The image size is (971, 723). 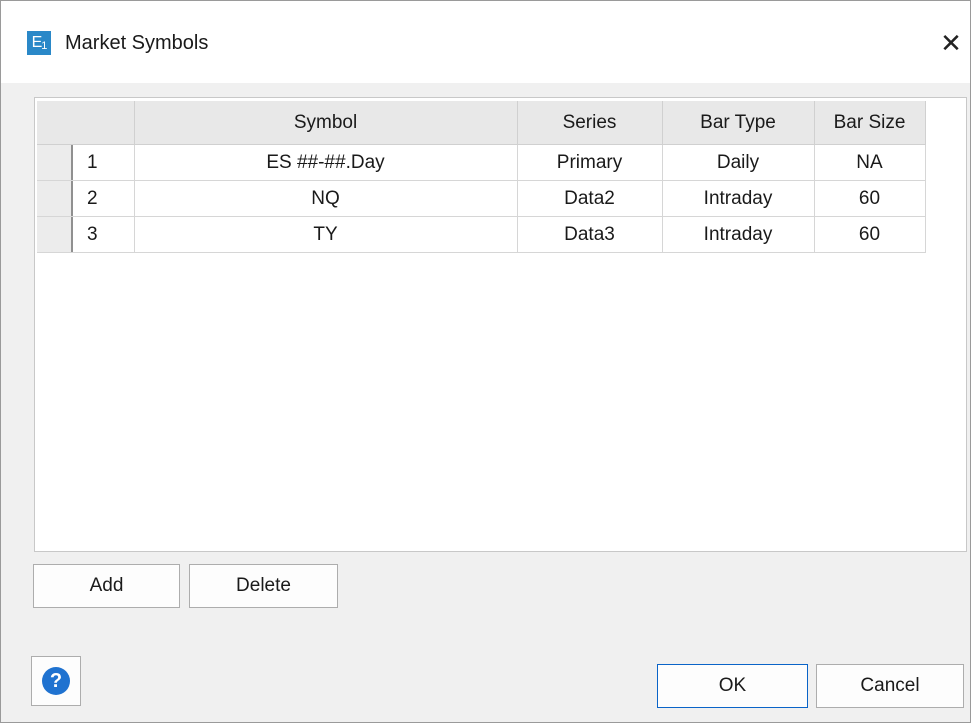 I want to click on help-icon: ?, so click(x=56, y=681).